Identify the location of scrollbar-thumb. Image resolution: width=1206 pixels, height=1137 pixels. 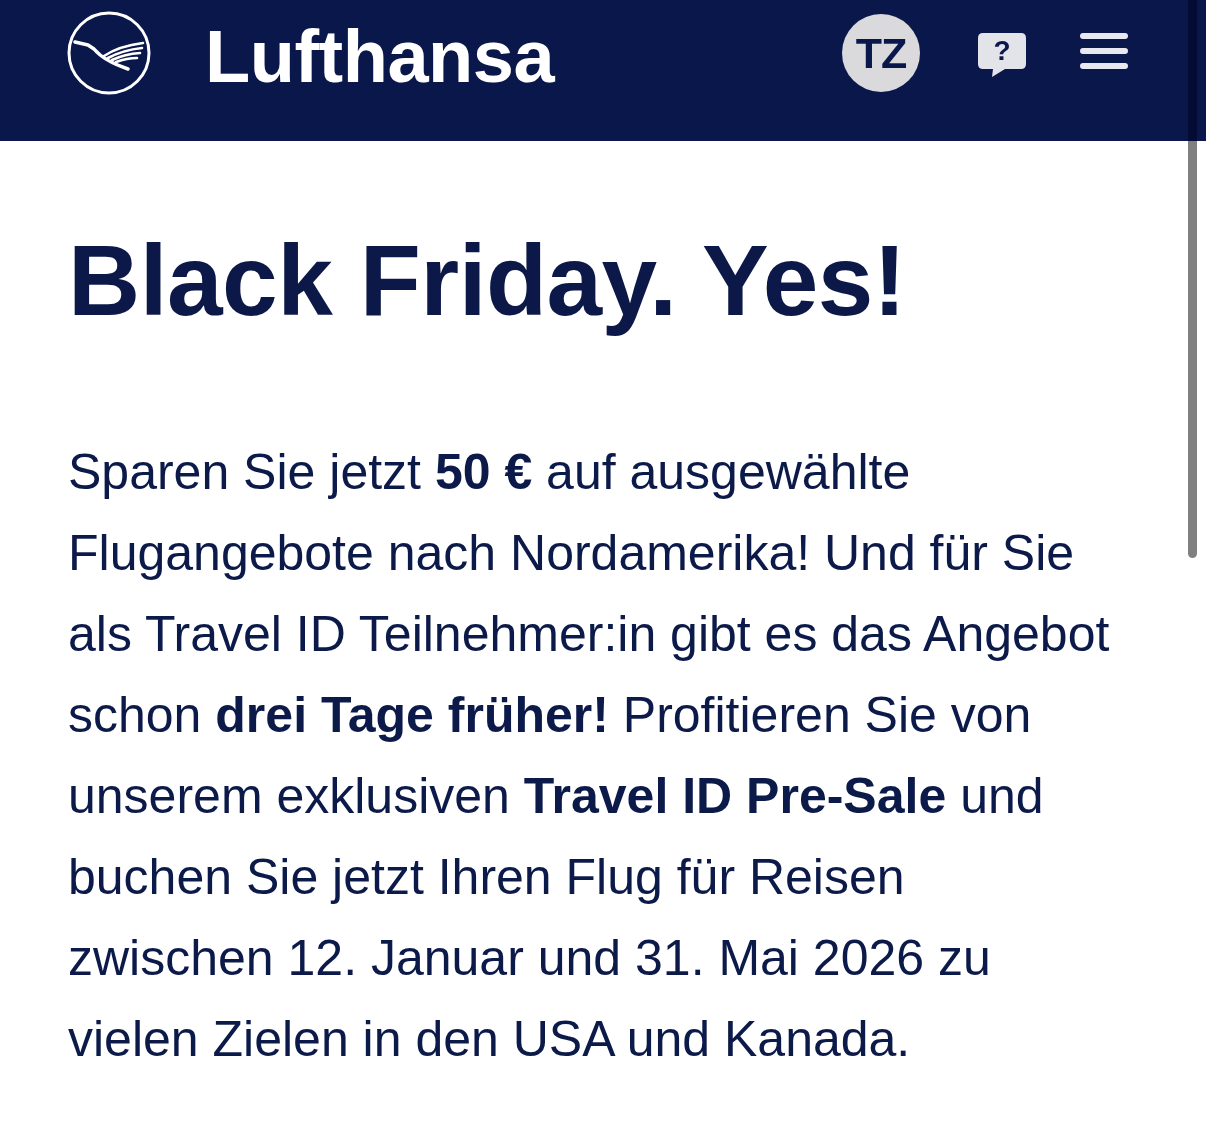
(1192, 279).